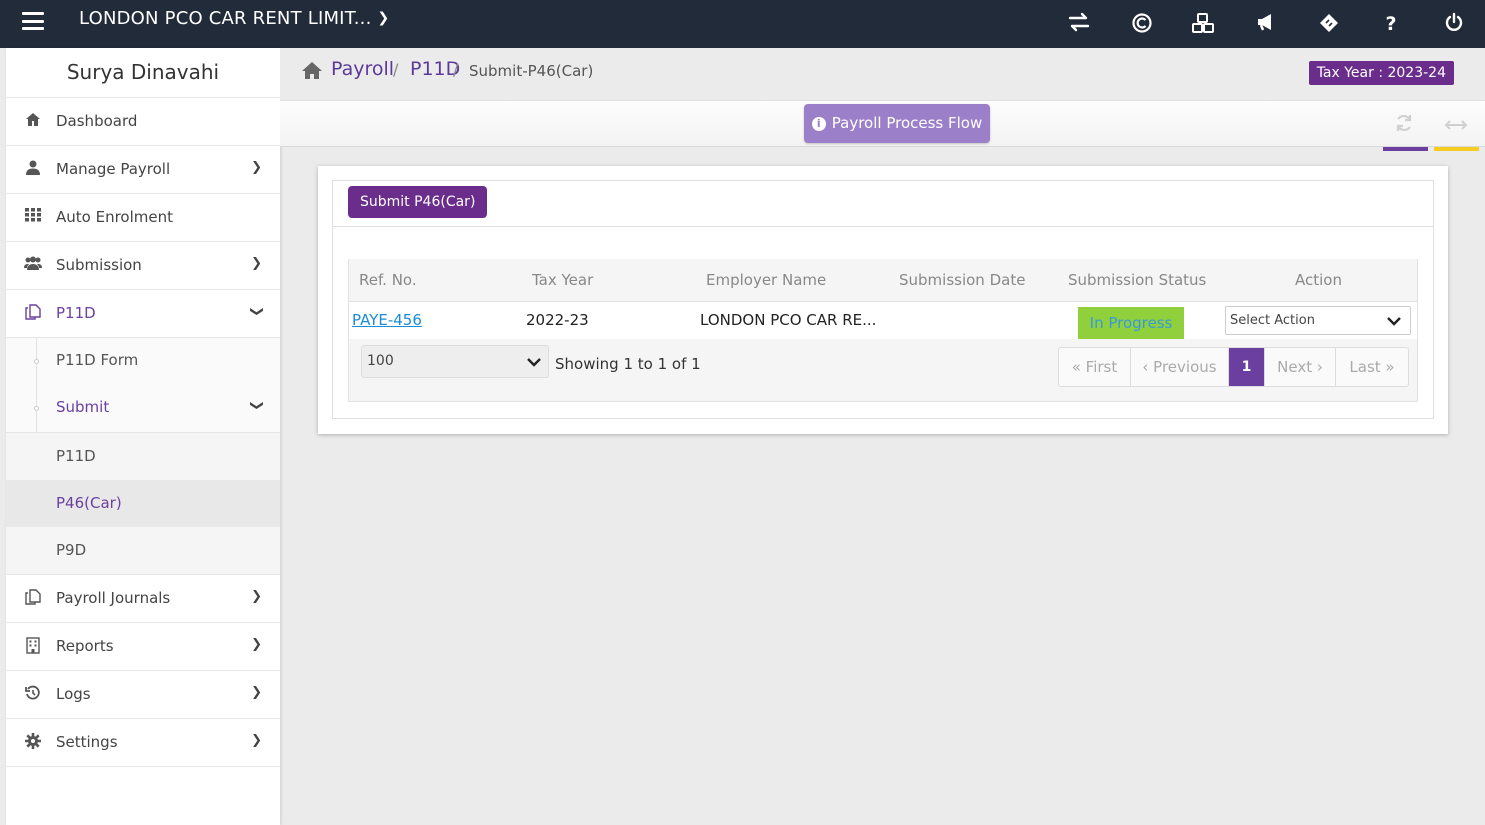 The height and width of the screenshot is (825, 1485). I want to click on sidebar-item-label: Auto Enrolment, so click(114, 217).